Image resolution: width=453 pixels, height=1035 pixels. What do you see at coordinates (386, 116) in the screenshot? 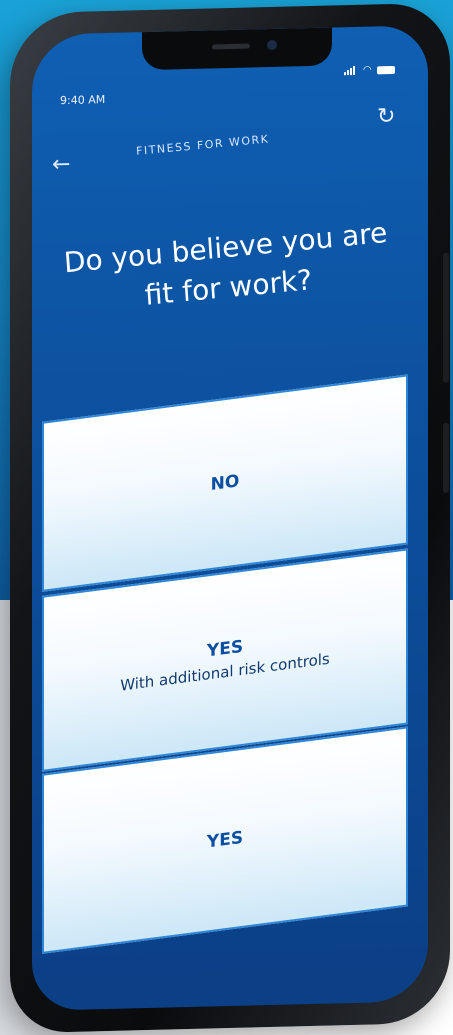
I see `refresh-icon: ↻` at bounding box center [386, 116].